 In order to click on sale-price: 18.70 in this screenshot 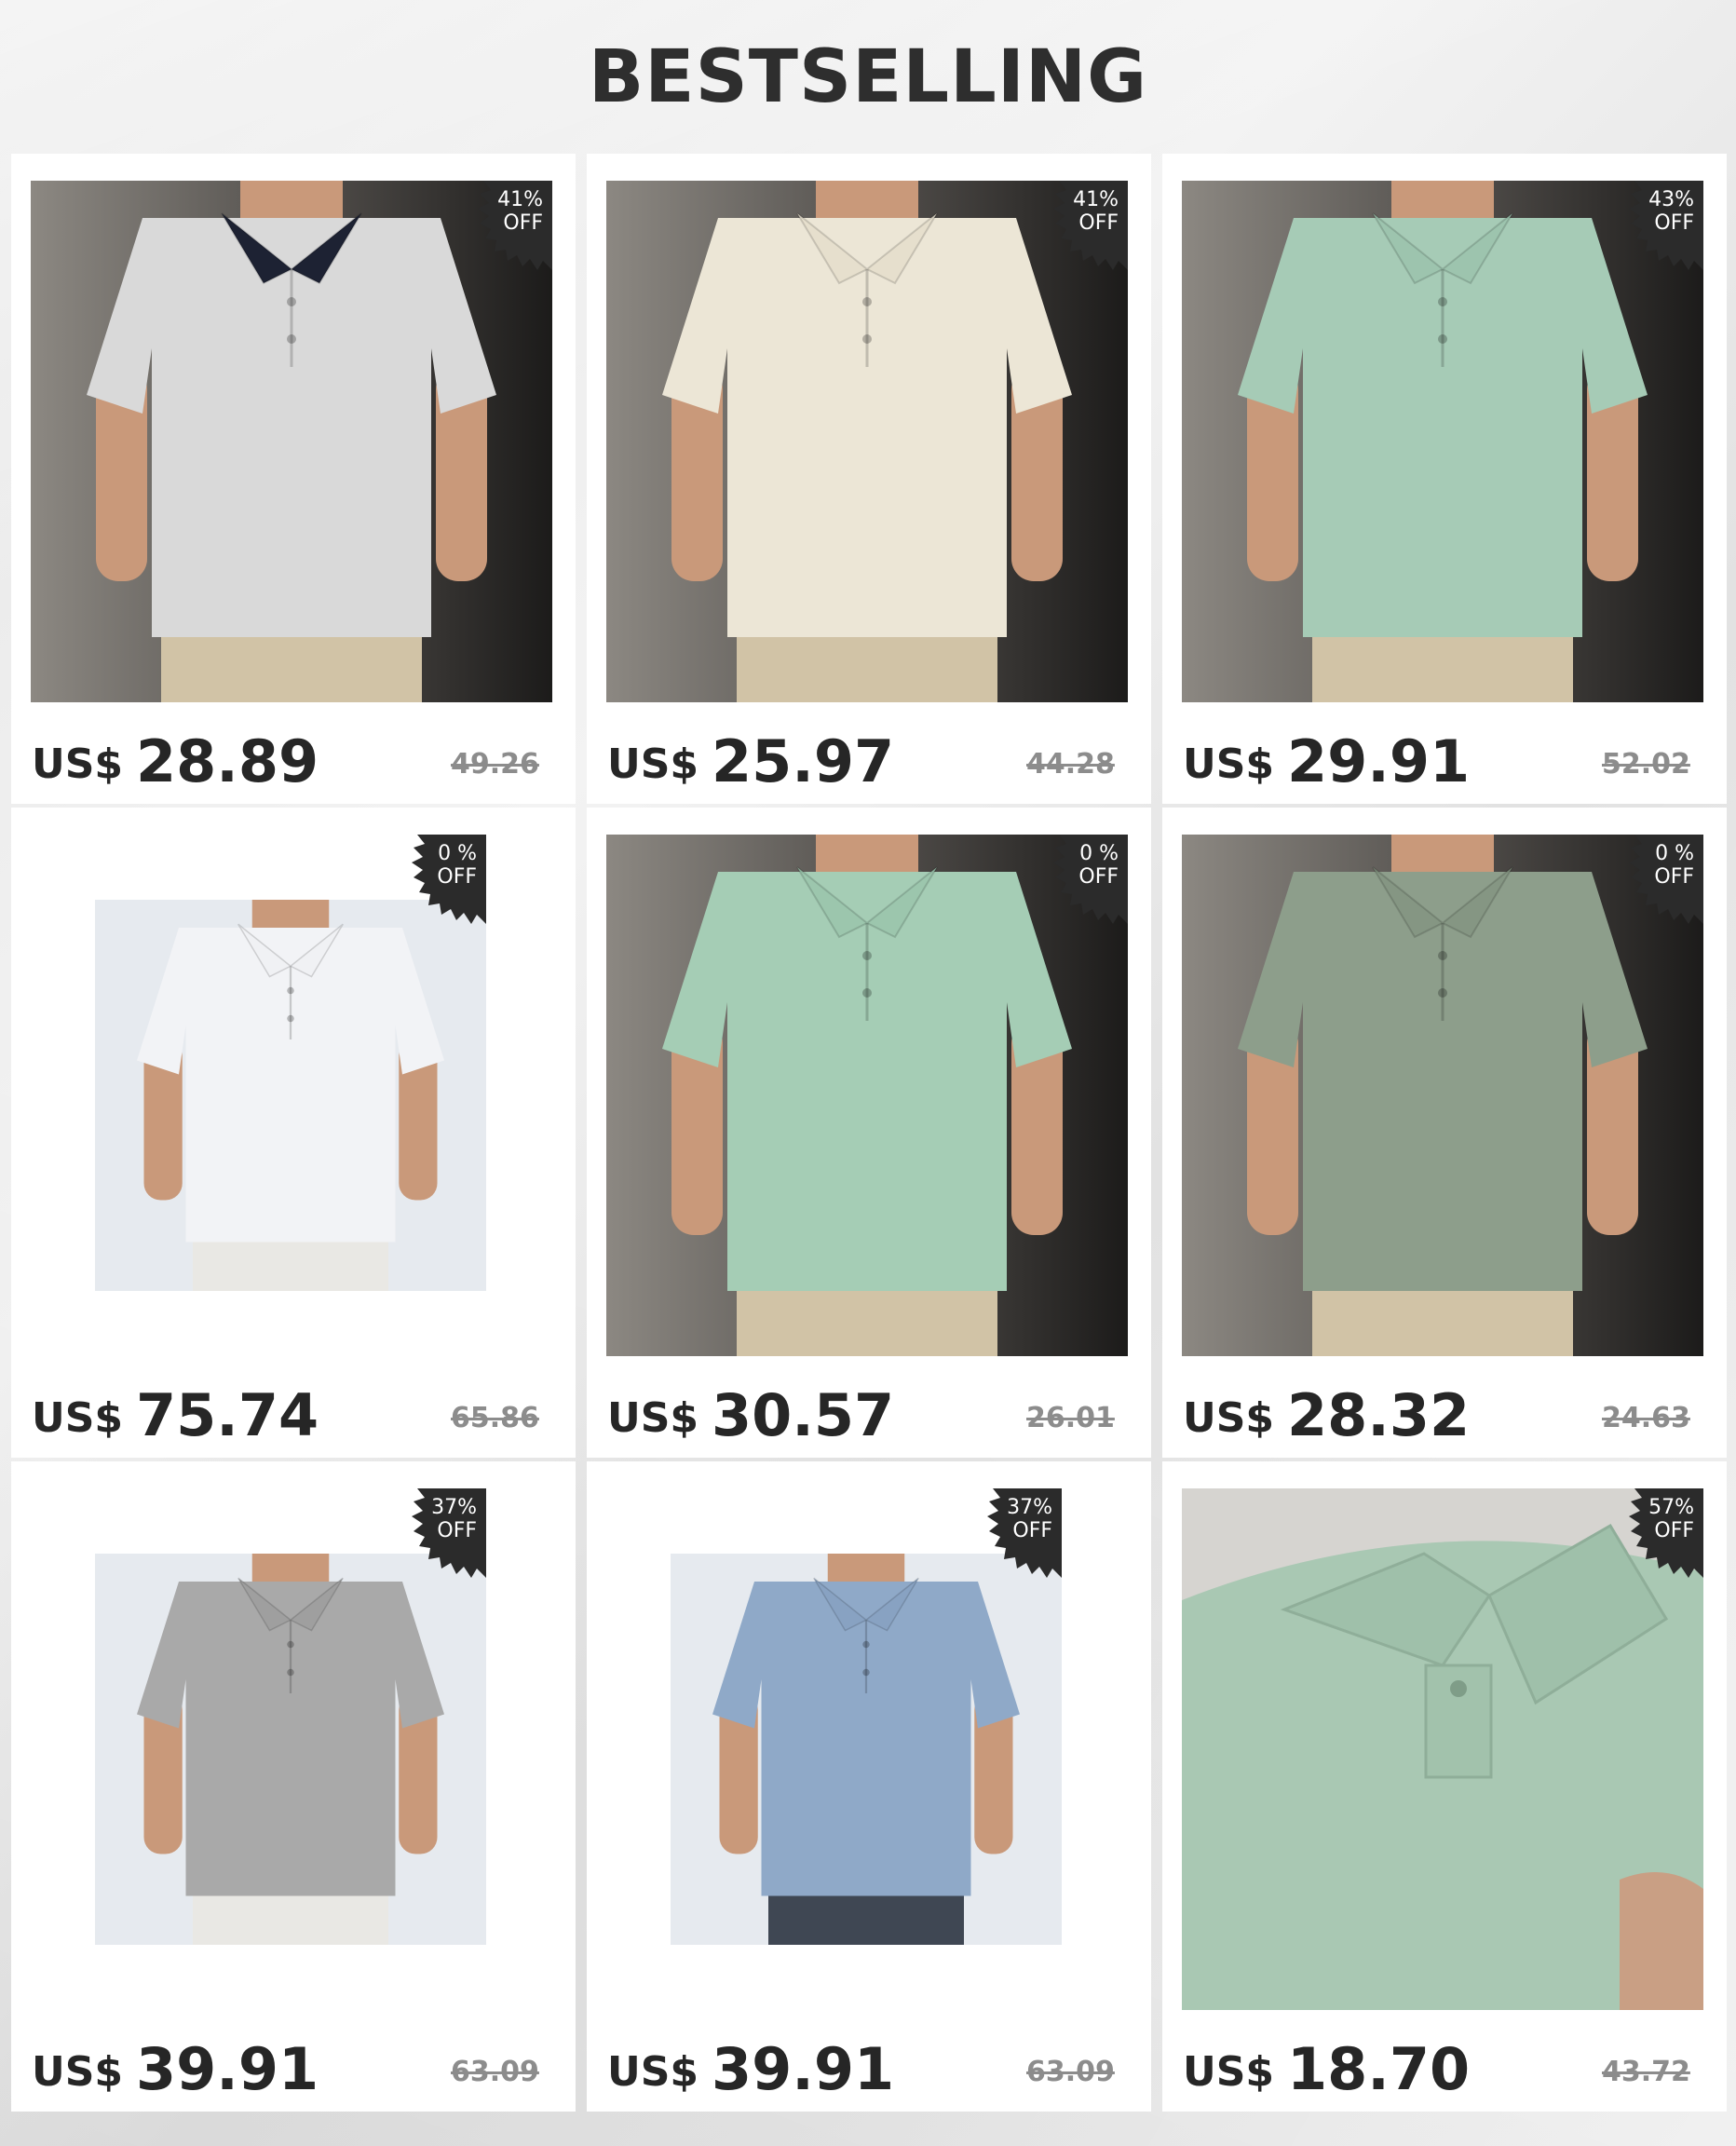, I will do `click(1379, 2069)`.